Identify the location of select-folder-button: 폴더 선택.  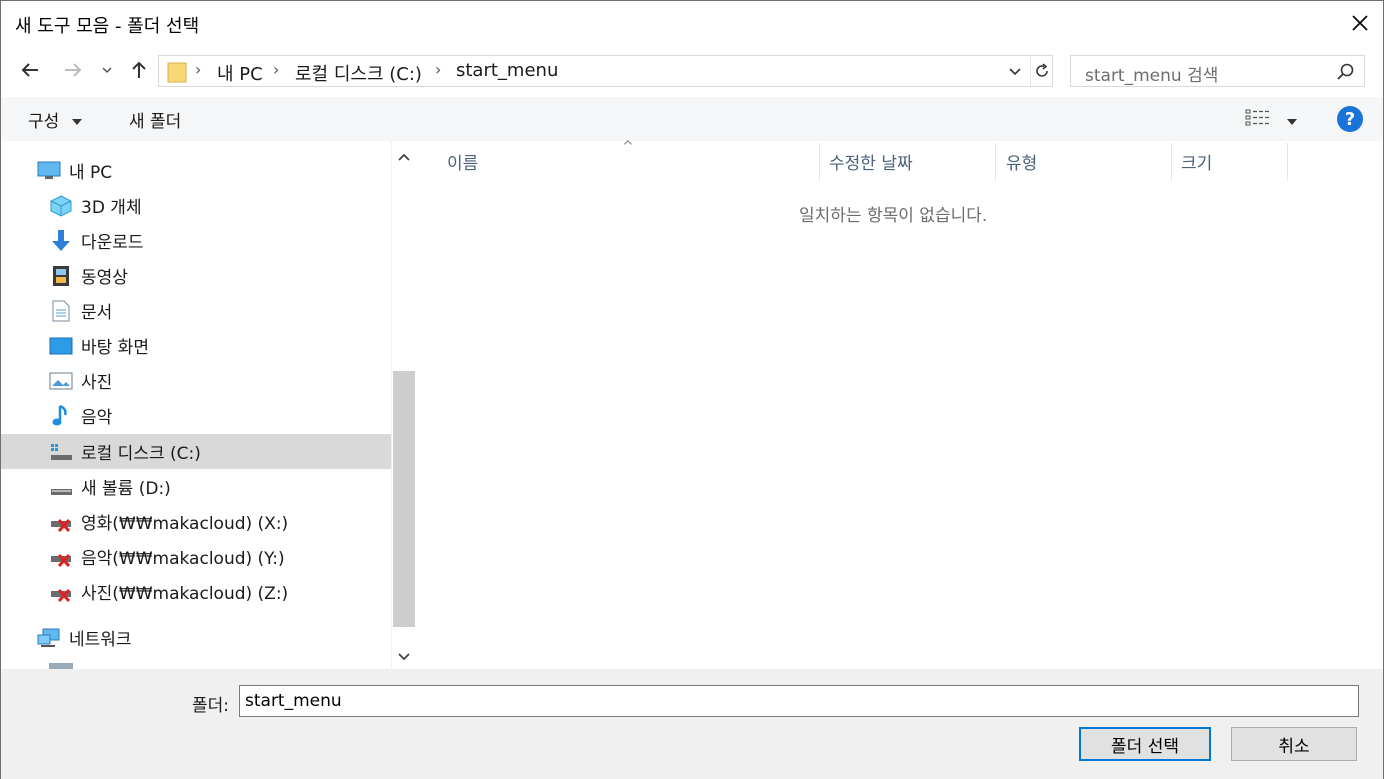
(1145, 744).